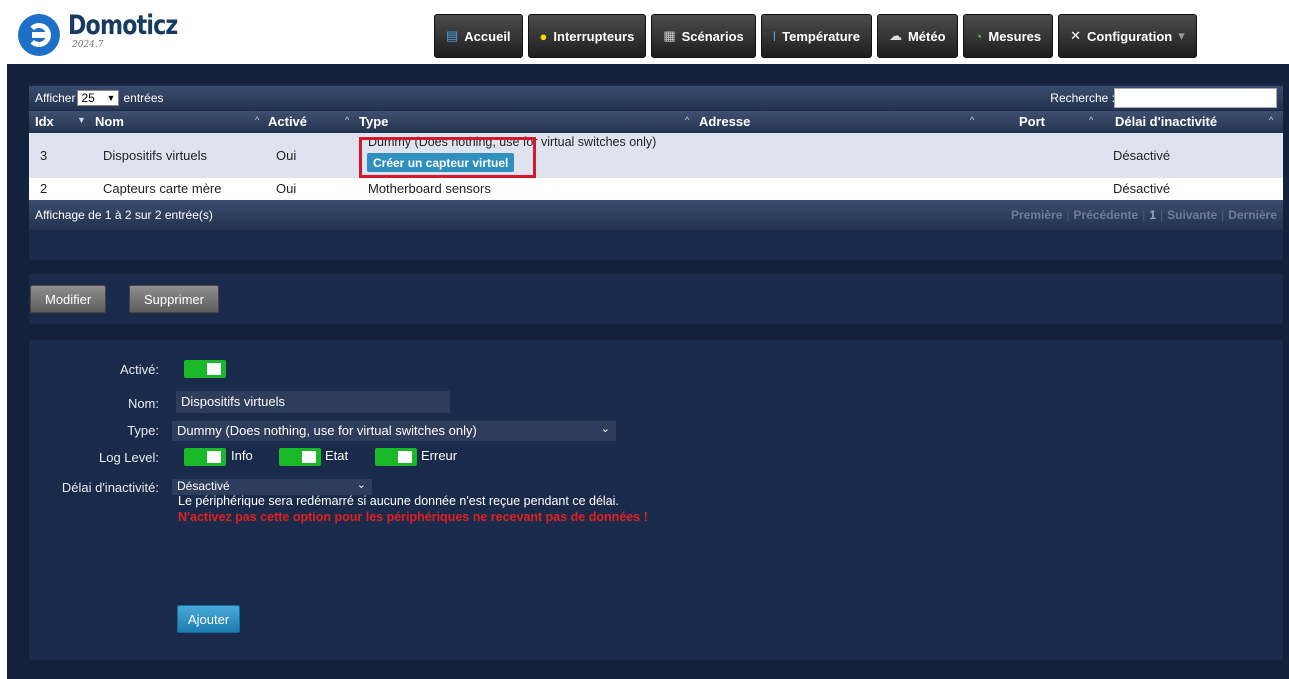  What do you see at coordinates (88, 45) in the screenshot?
I see `app-version: 2024.7` at bounding box center [88, 45].